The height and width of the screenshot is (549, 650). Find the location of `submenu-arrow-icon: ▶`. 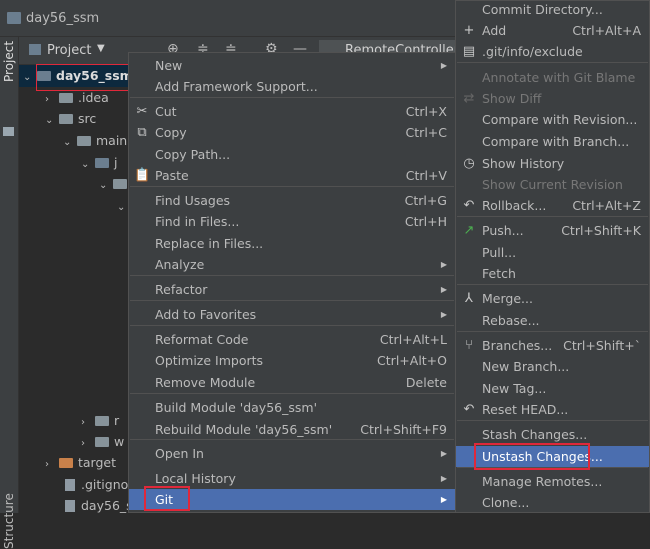

submenu-arrow-icon: ▶ is located at coordinates (443, 453).